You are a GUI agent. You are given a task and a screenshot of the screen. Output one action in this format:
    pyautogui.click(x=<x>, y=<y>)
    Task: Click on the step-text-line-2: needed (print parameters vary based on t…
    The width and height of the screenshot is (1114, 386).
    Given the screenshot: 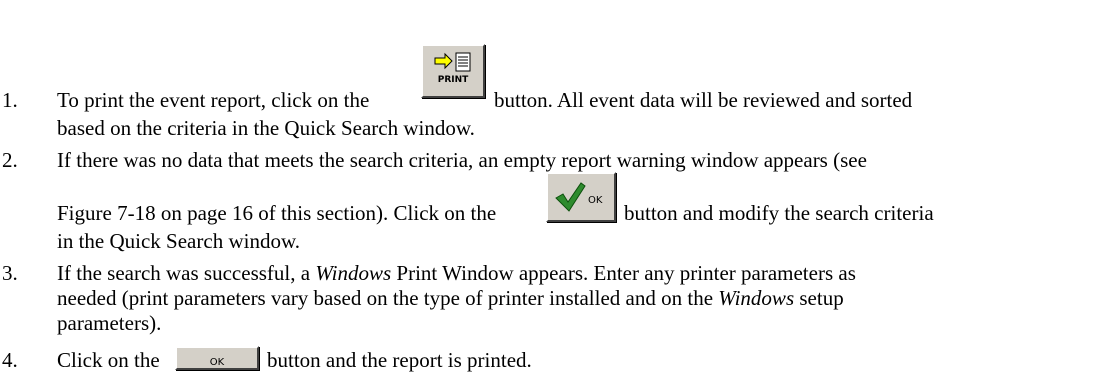 What is the action you would take?
    pyautogui.click(x=450, y=298)
    